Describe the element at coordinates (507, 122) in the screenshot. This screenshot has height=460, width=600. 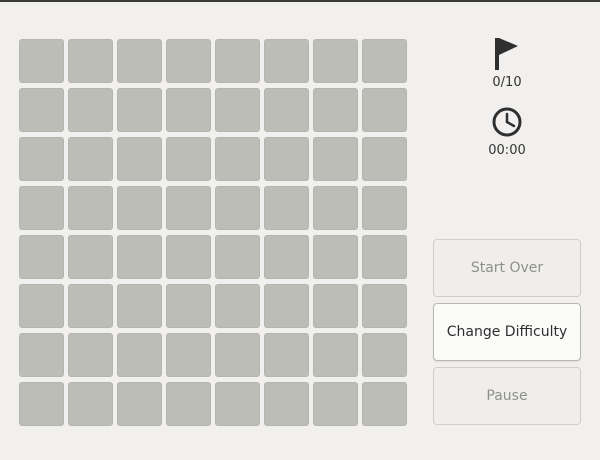
I see `clock-icon` at that location.